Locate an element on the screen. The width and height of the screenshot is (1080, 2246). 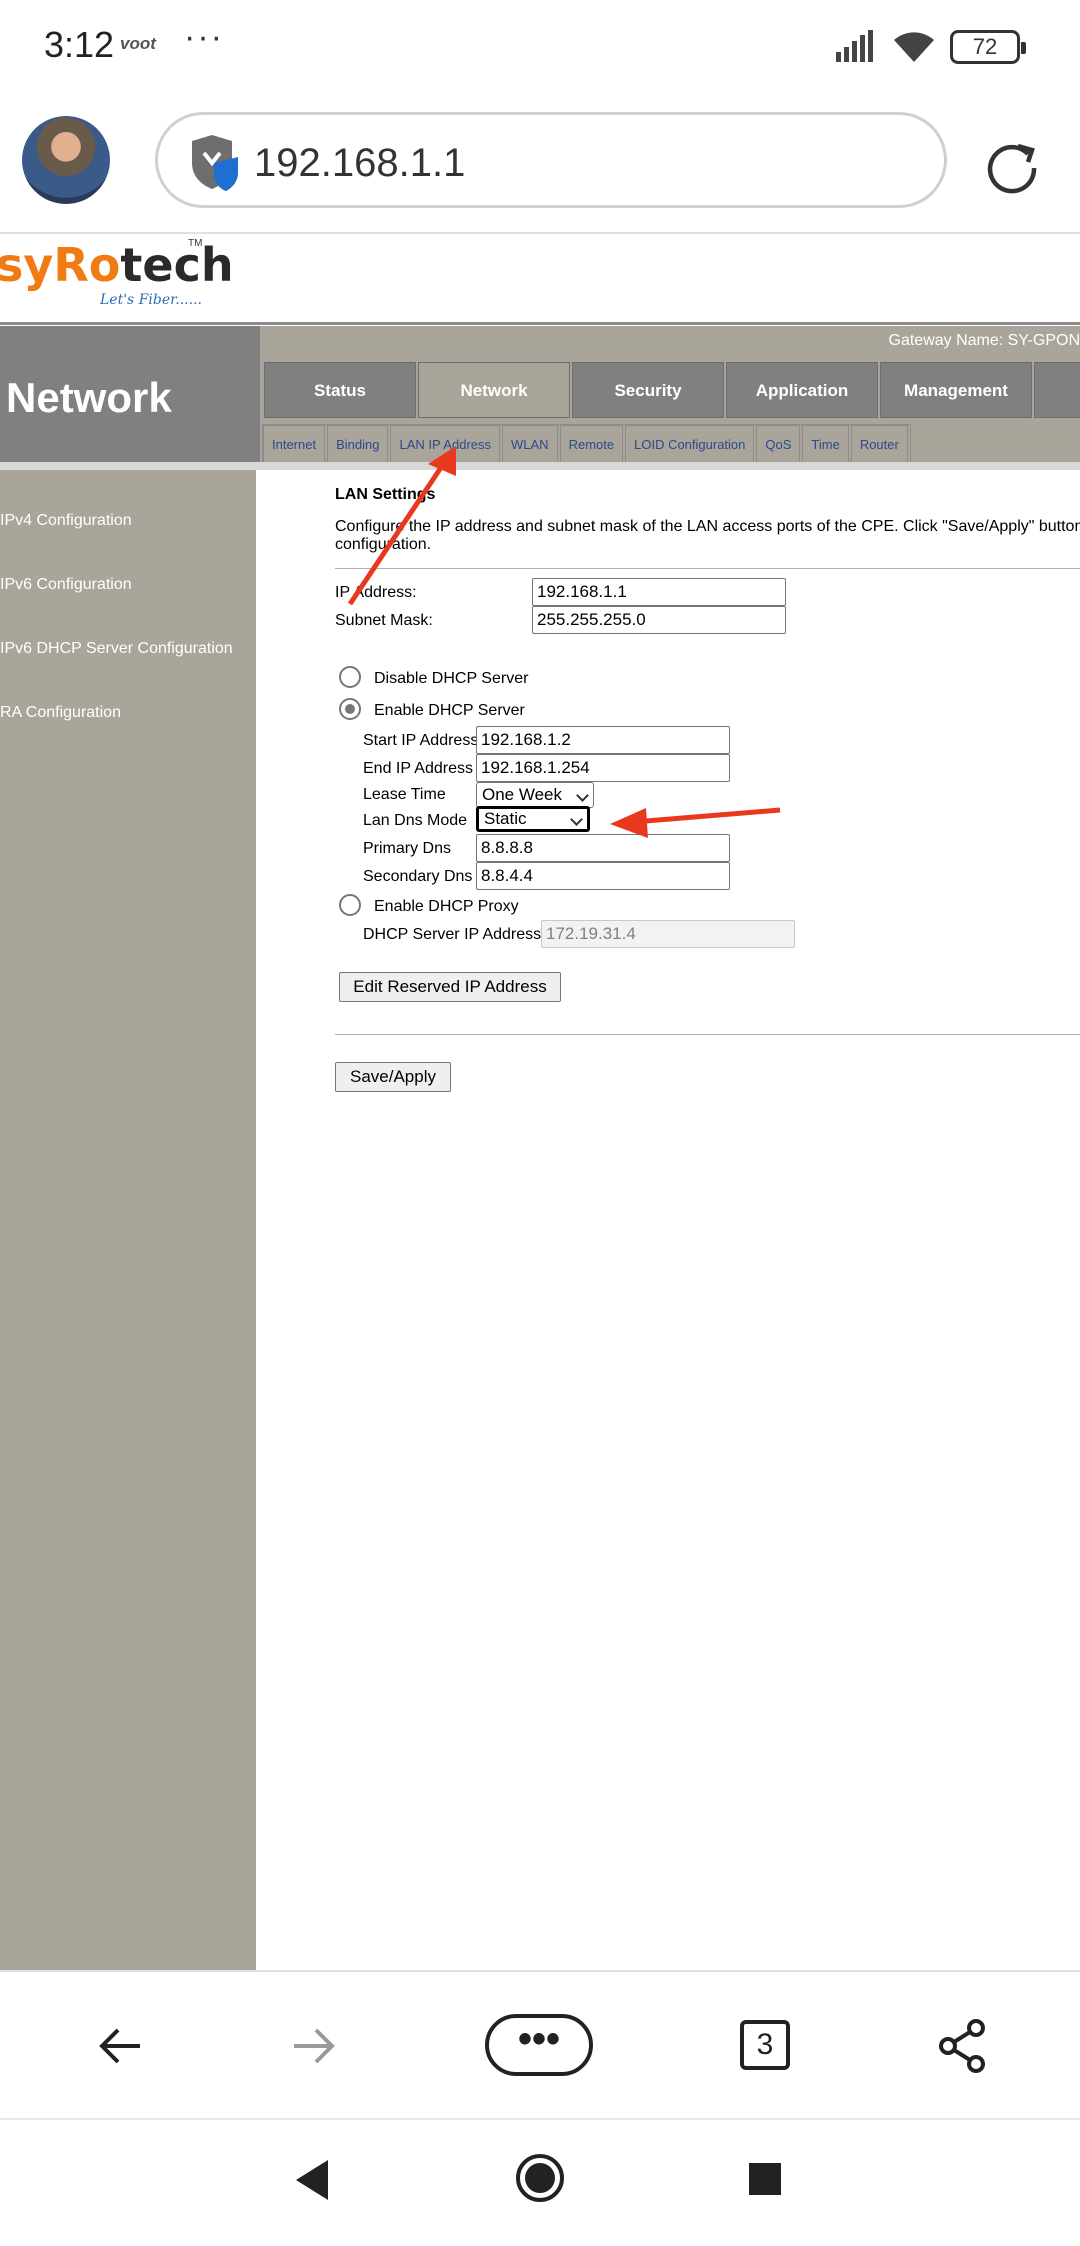
enable-dhcp-radio is located at coordinates (350, 709).